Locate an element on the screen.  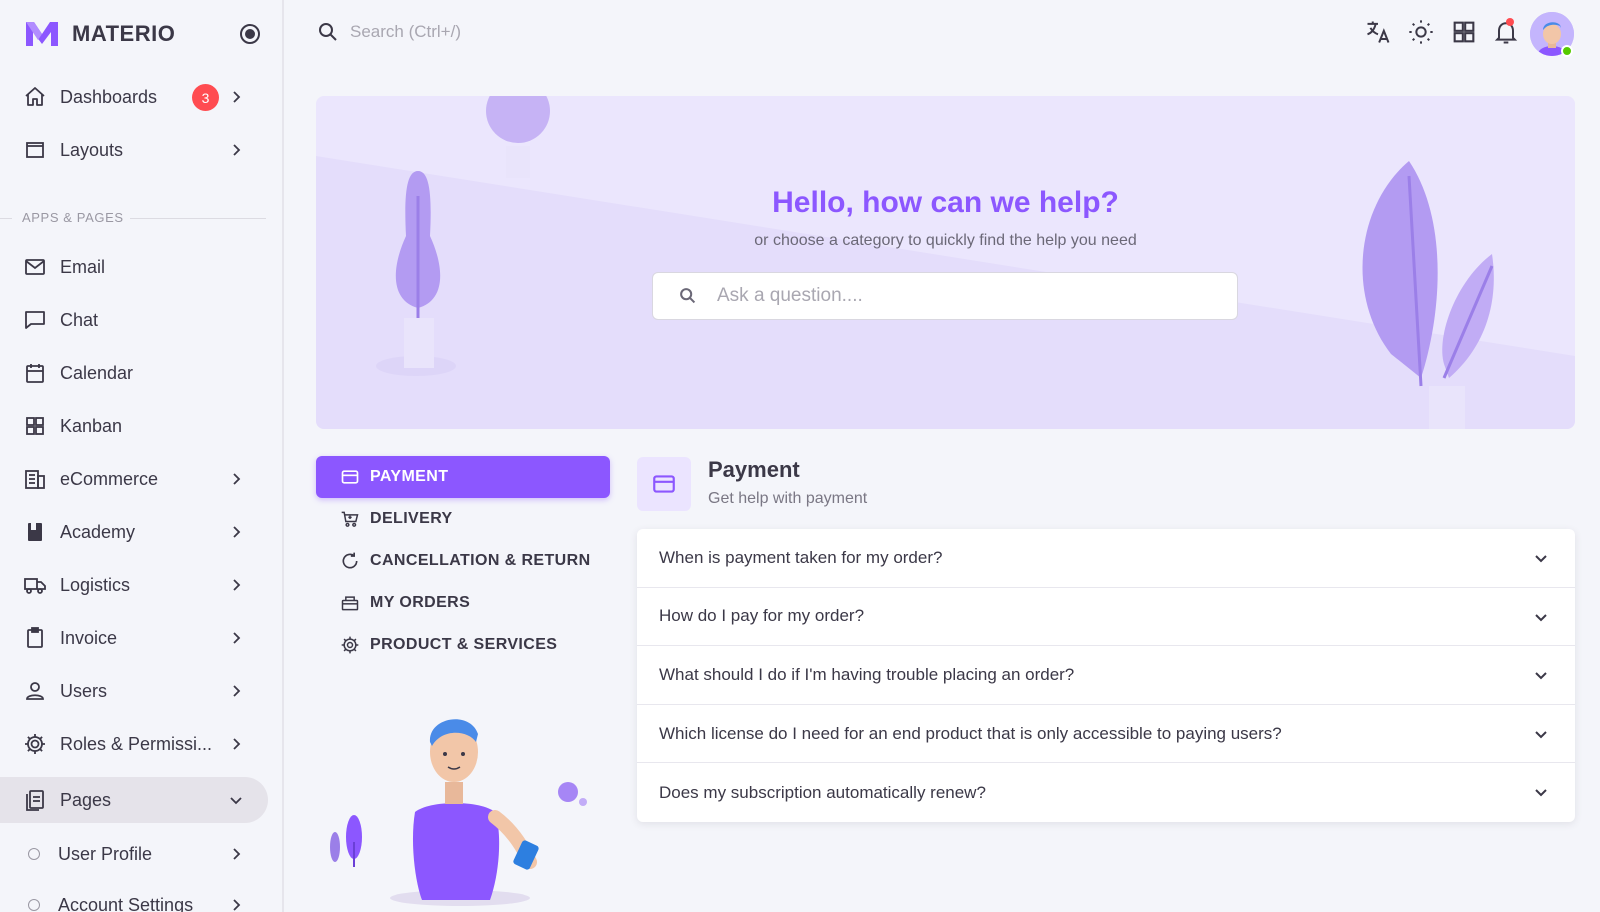
tab-cancellation-return: CANCELLATION & RETURN is located at coordinates (463, 561).